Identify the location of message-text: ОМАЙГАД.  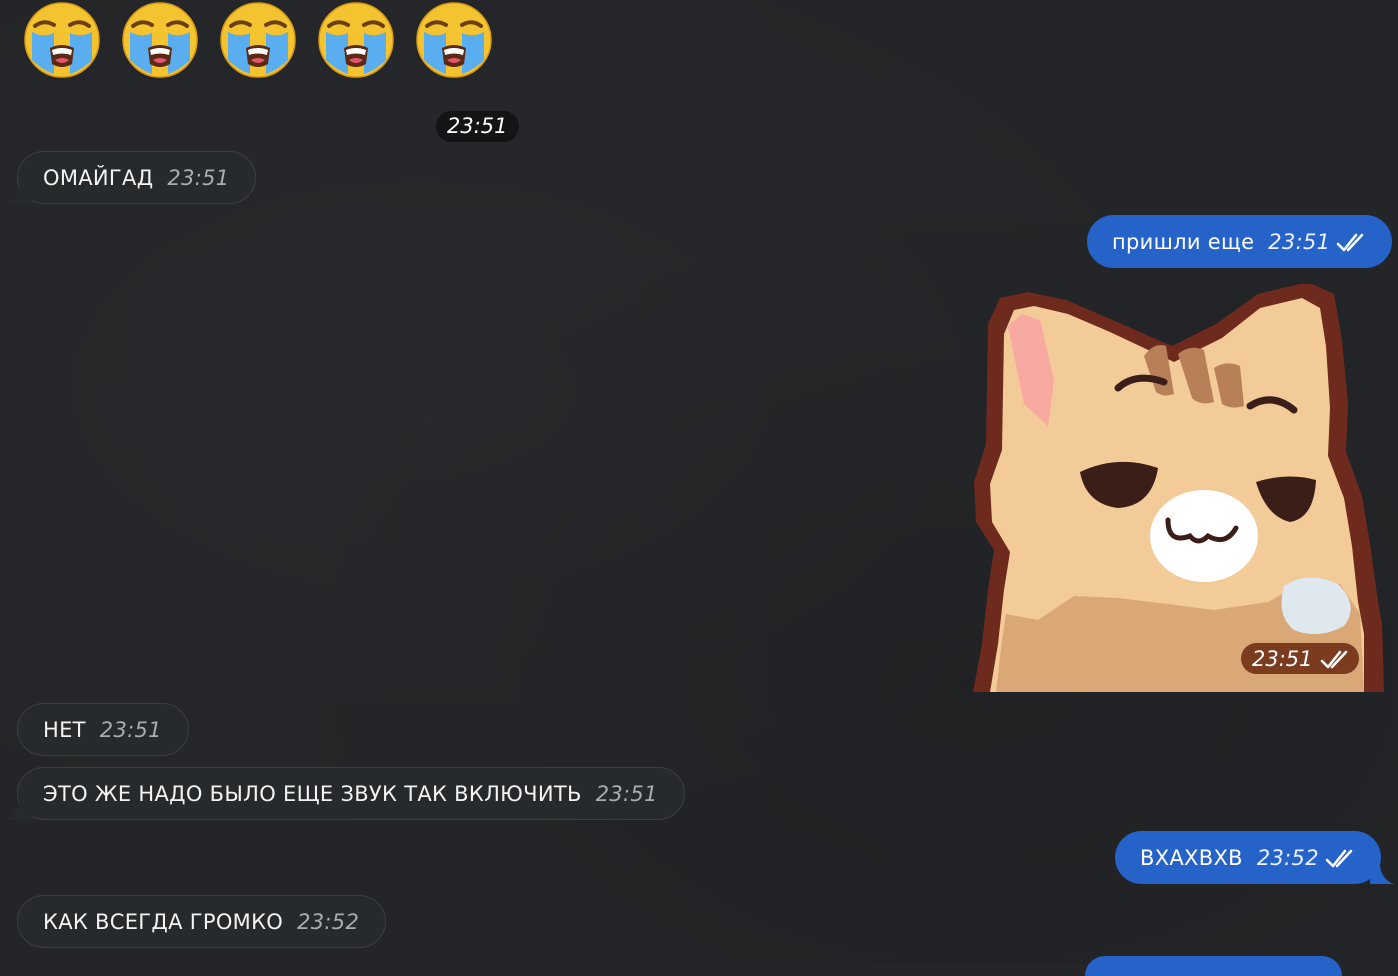
(98, 177).